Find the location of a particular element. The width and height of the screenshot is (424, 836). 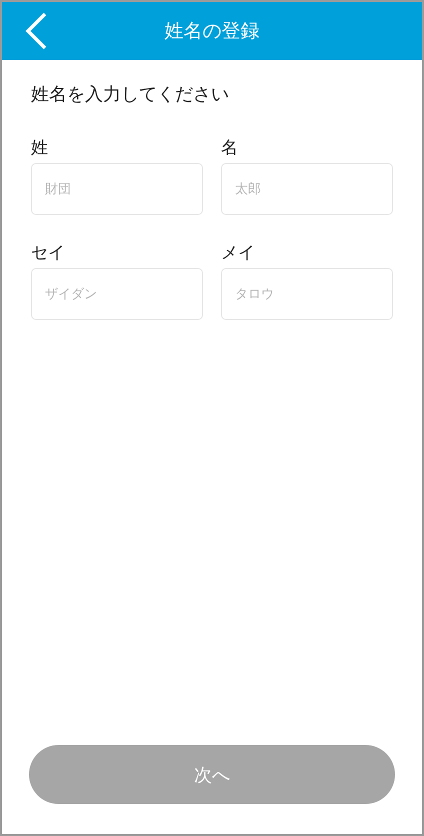

header-title: 姓名の登録 is located at coordinates (212, 31).